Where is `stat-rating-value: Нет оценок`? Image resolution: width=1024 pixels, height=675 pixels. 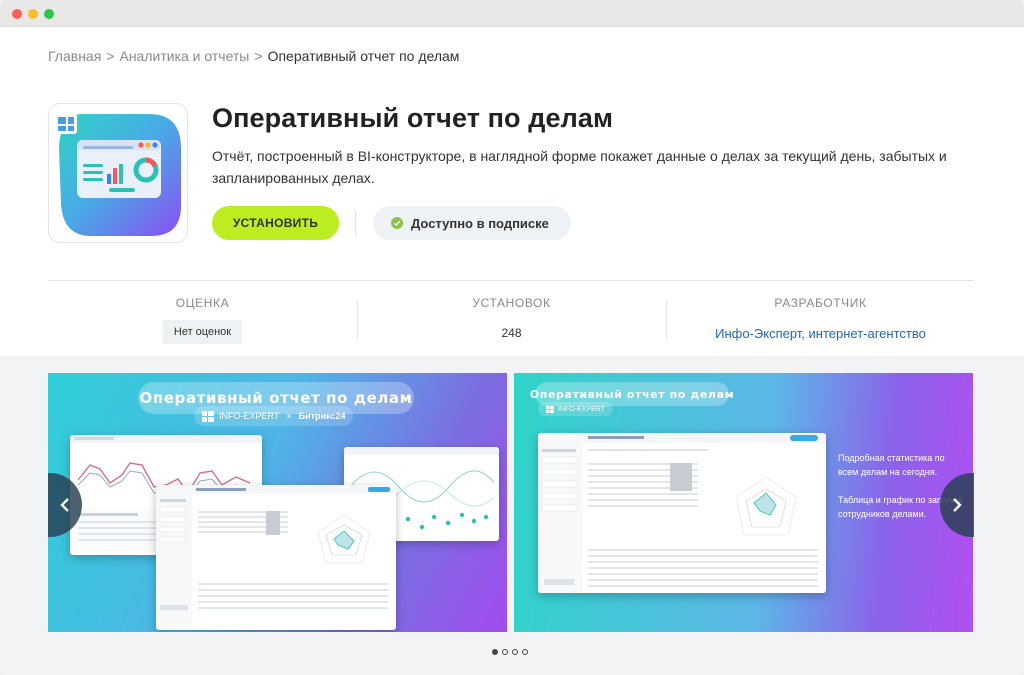 stat-rating-value: Нет оценок is located at coordinates (202, 332).